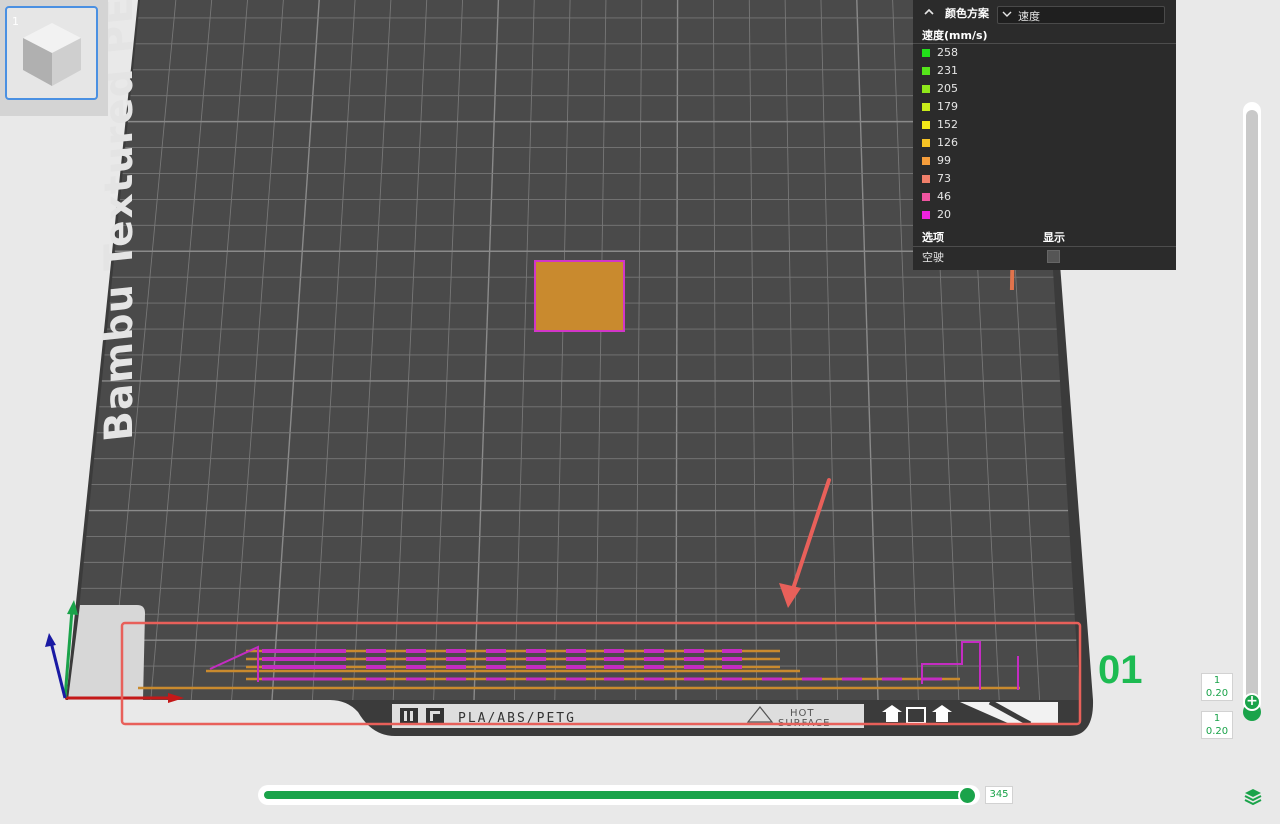 This screenshot has width=1280, height=824. What do you see at coordinates (1217, 693) in the screenshot?
I see `layer-top-height: 0.20` at bounding box center [1217, 693].